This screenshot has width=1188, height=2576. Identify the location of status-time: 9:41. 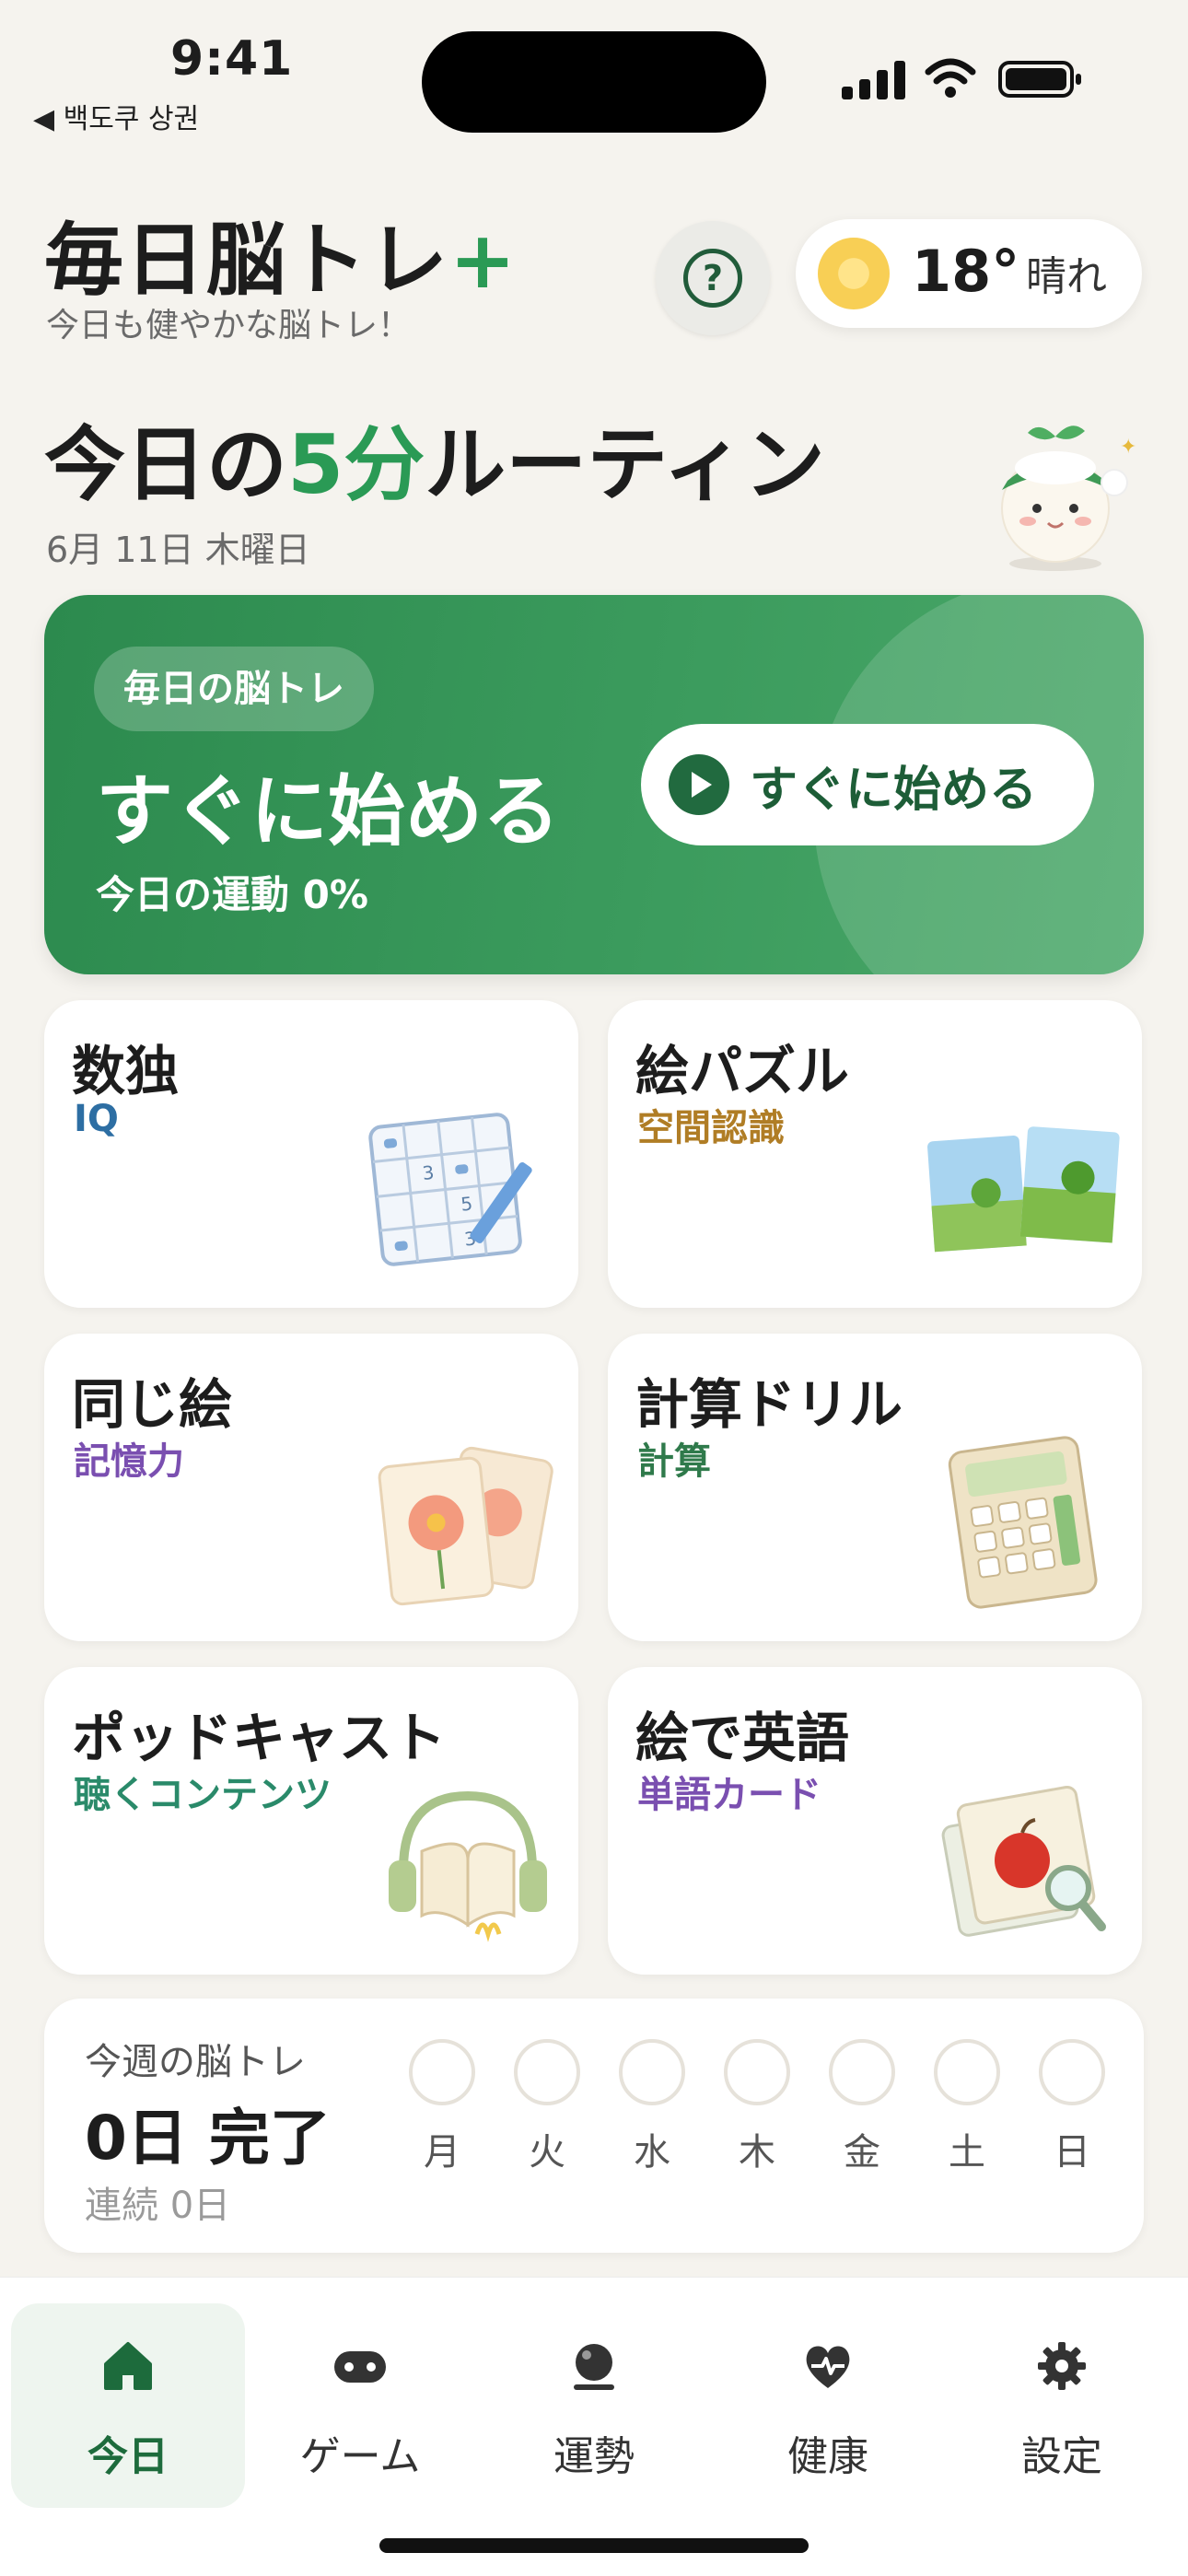
(232, 59).